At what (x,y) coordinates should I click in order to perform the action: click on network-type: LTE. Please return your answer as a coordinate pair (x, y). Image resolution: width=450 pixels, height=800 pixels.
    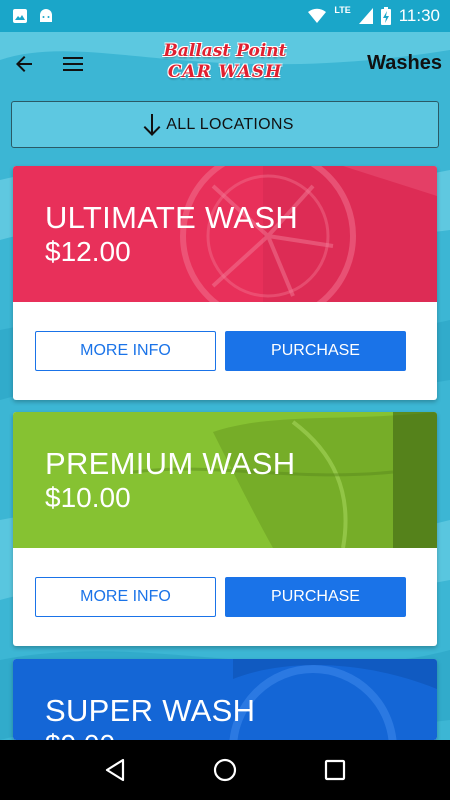
    Looking at the image, I should click on (342, 10).